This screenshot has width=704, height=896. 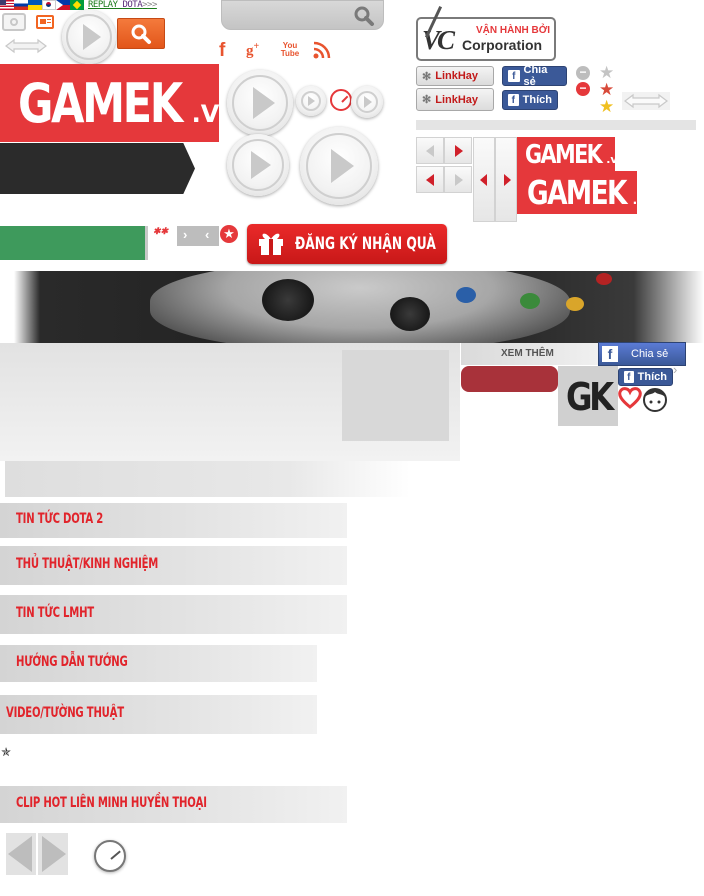 What do you see at coordinates (158, 663) in the screenshot?
I see `category-huong-dan-tuong: HƯỚNG DẪN TƯỚNG` at bounding box center [158, 663].